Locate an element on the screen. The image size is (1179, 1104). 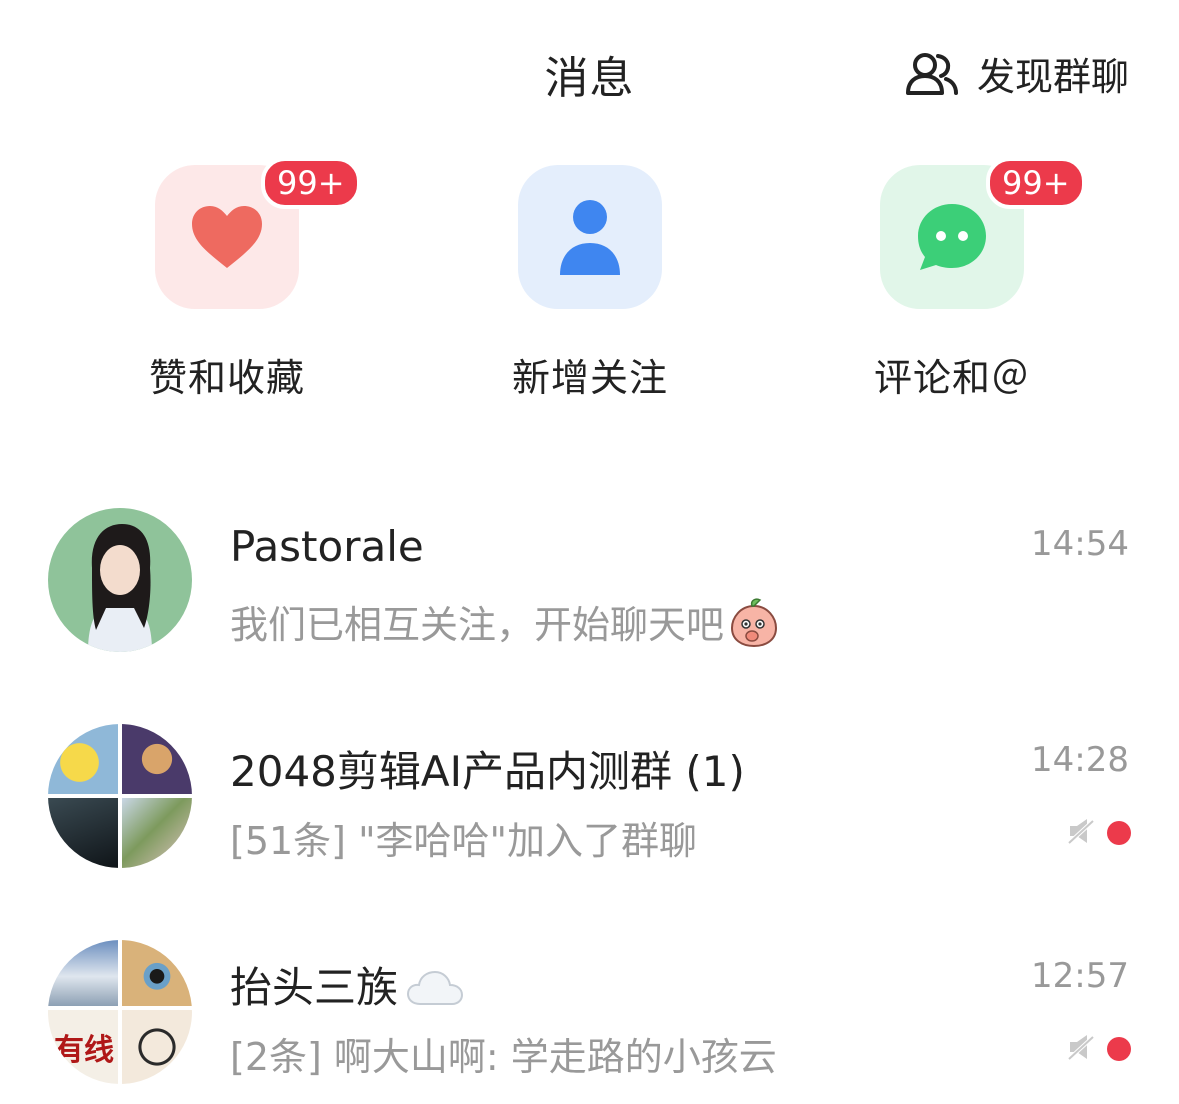
shortcut-likes-favorites: 99+ 赞和收藏 is located at coordinates (234, 279).